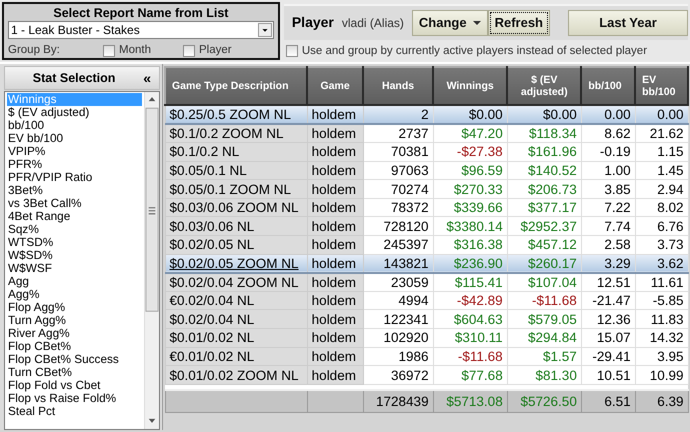  I want to click on period-button: Last Year, so click(628, 23).